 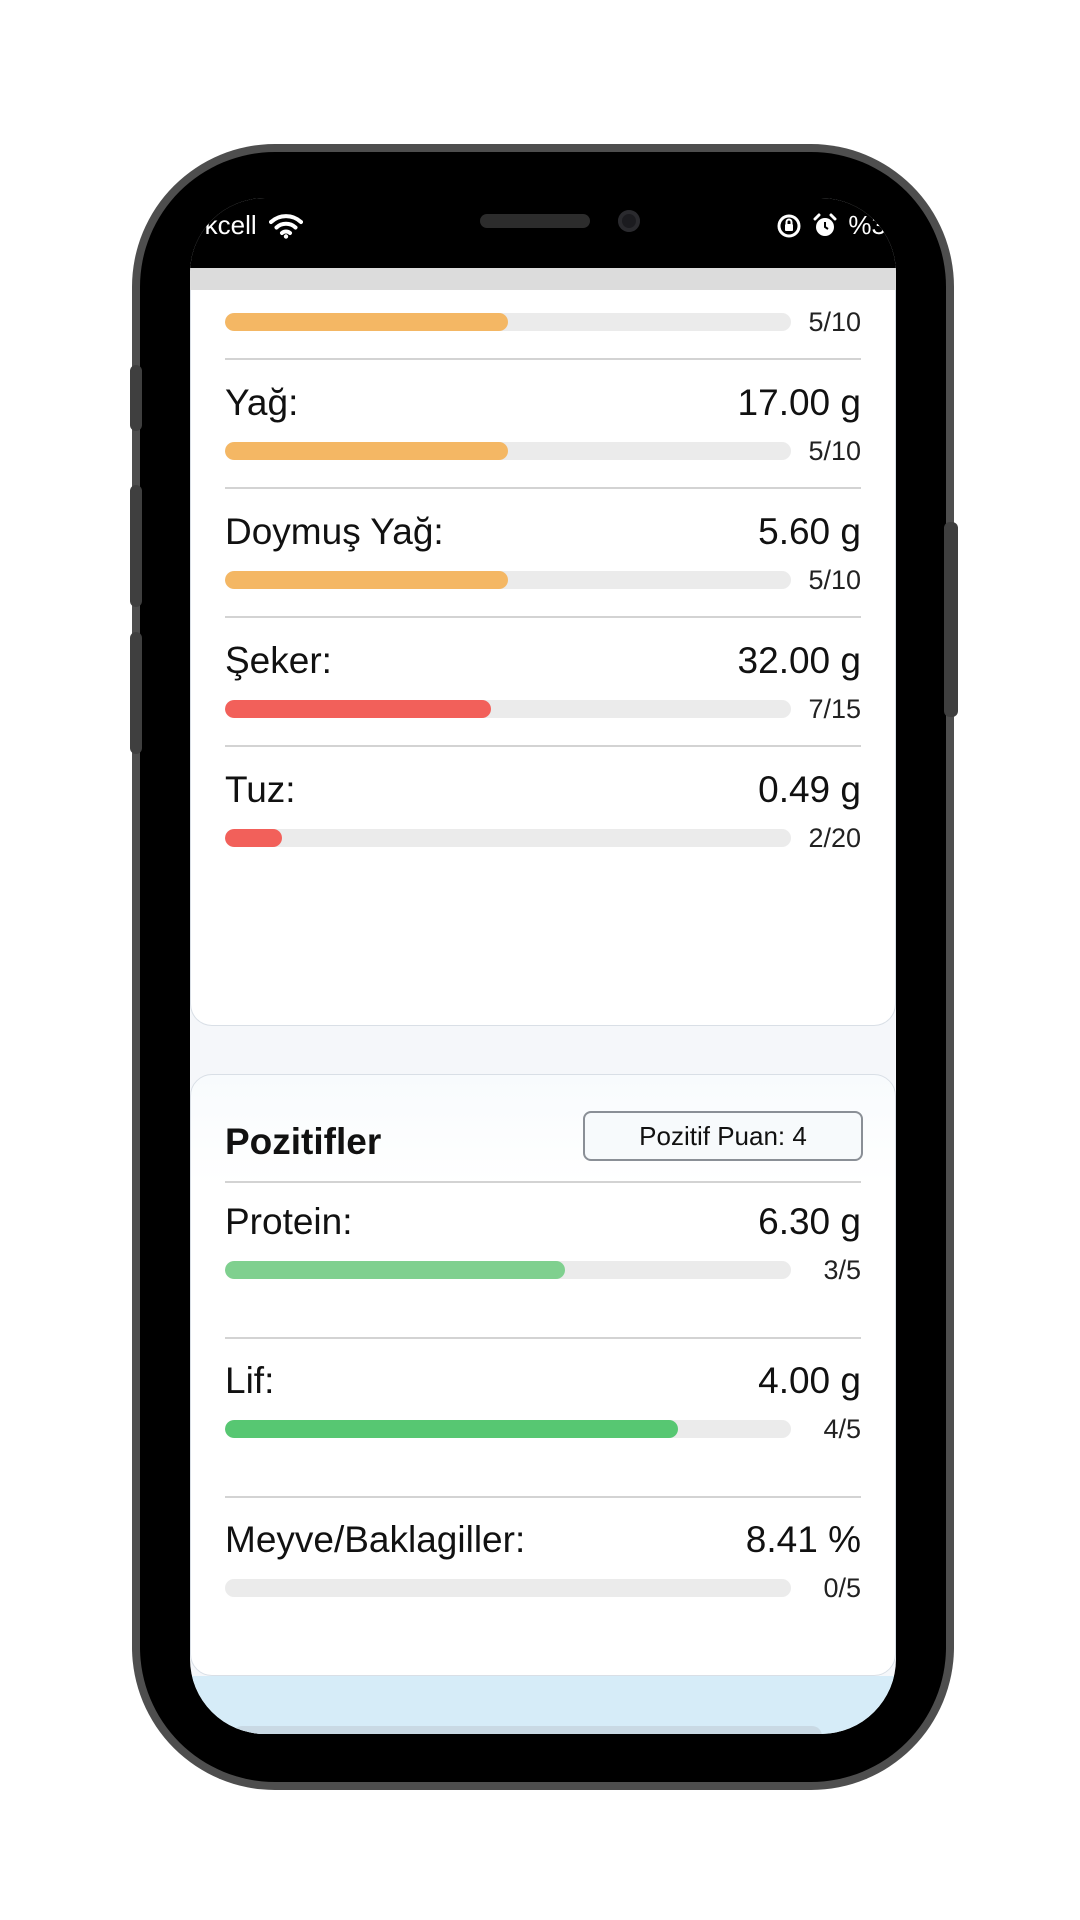 I want to click on progress-row: 7/15, so click(x=543, y=709).